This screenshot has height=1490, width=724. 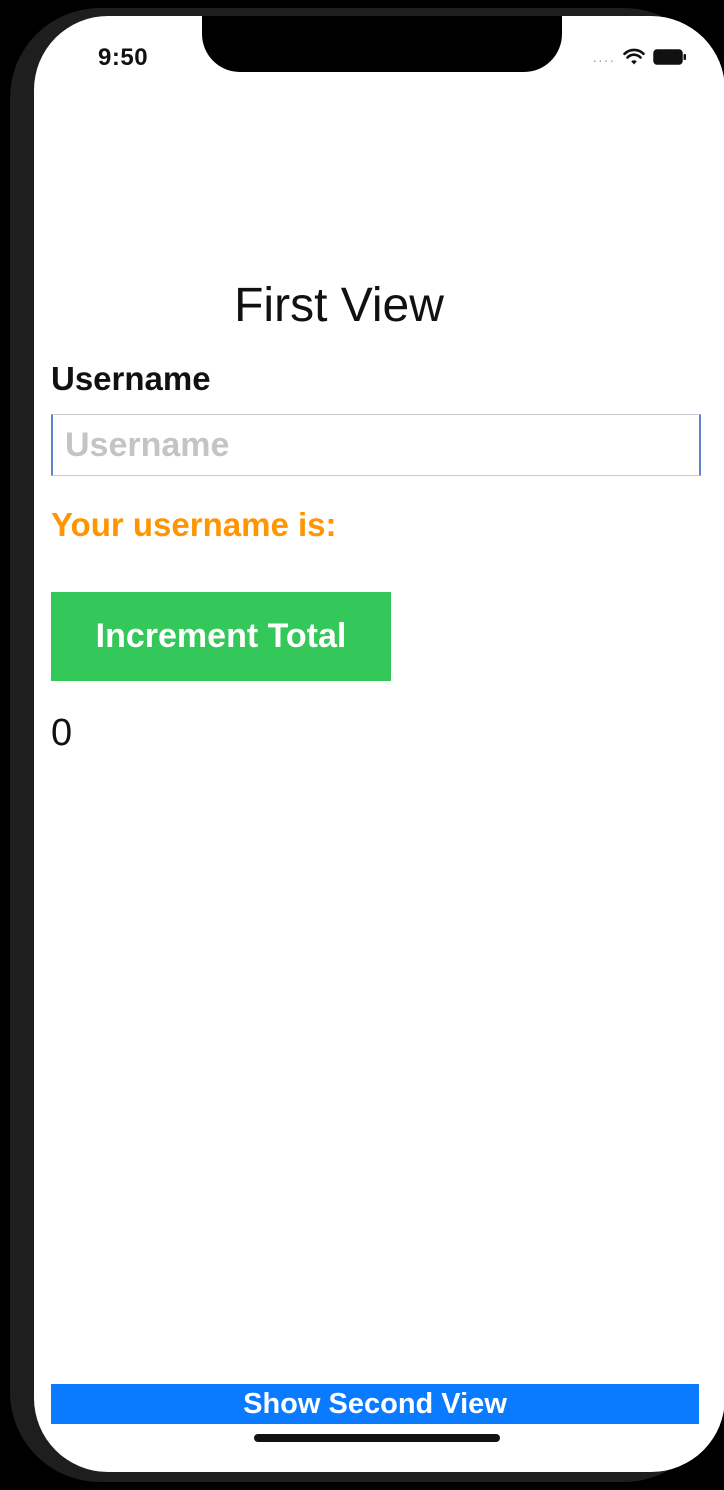 What do you see at coordinates (634, 59) in the screenshot?
I see `wifi-icon` at bounding box center [634, 59].